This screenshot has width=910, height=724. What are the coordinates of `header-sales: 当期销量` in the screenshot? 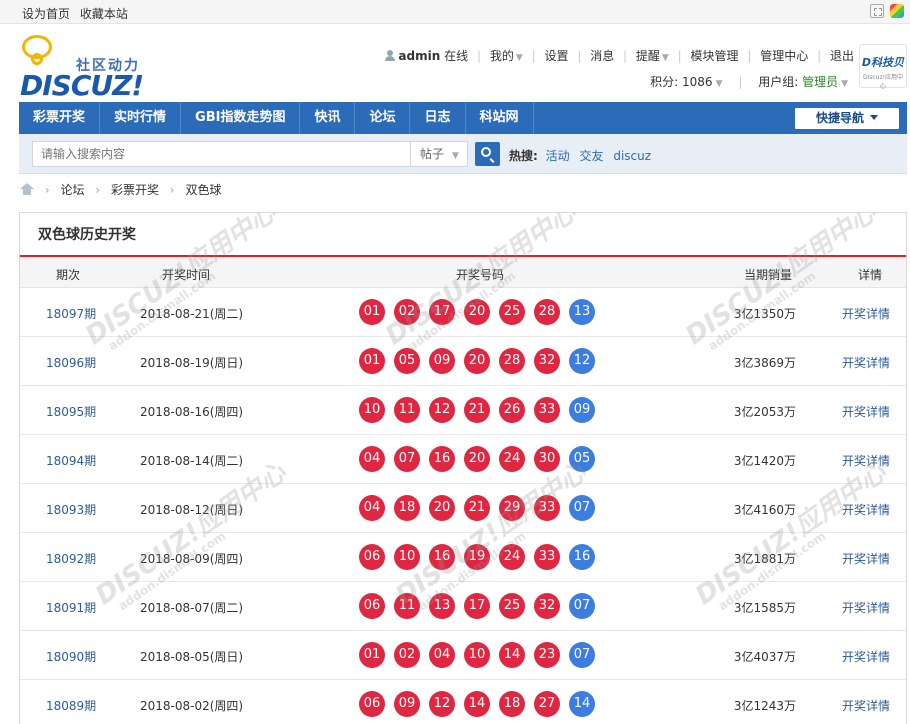 It's located at (768, 275).